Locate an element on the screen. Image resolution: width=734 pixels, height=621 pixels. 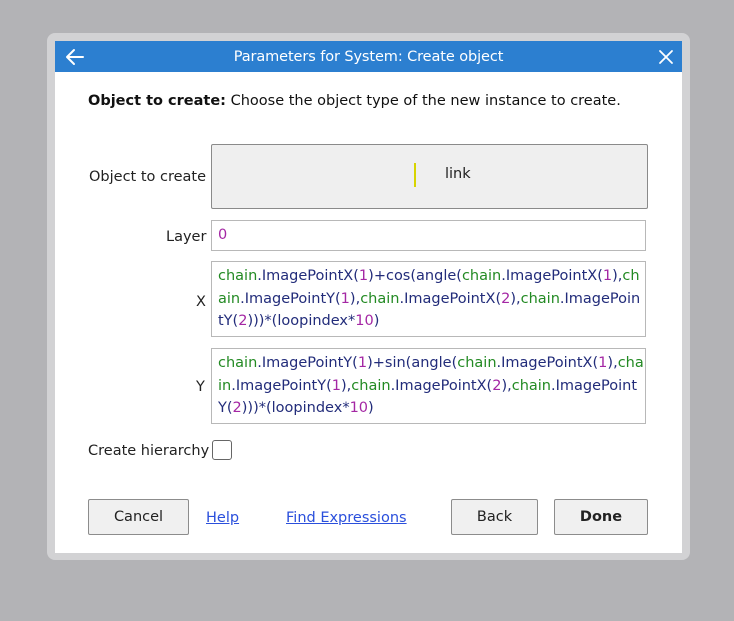
x-token: cos is located at coordinates (398, 276).